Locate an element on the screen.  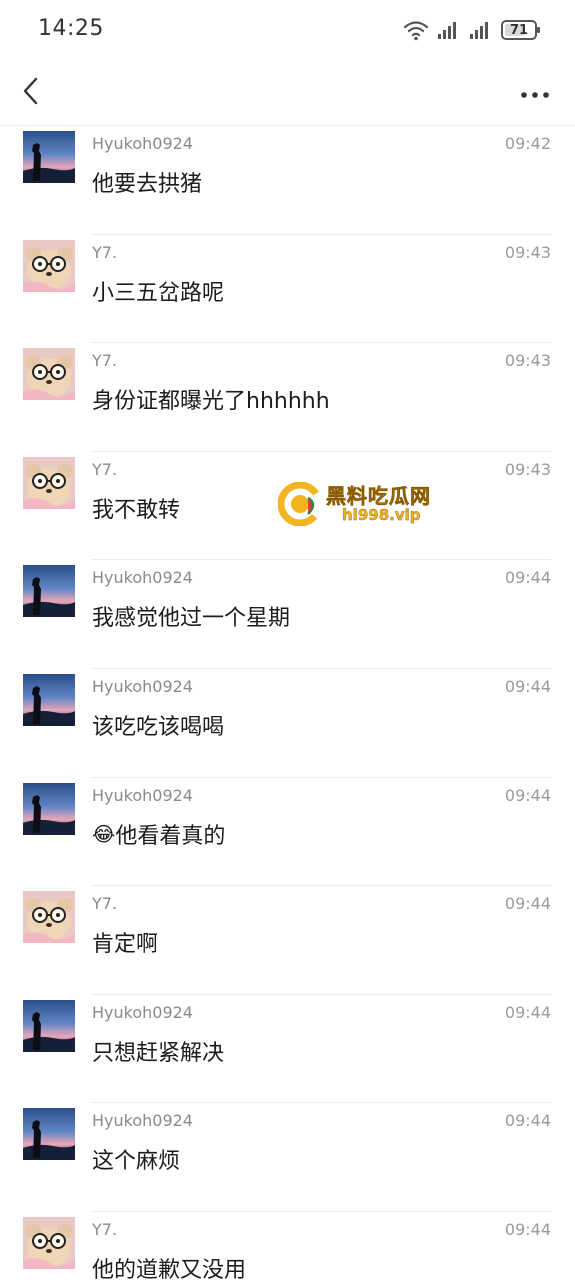
message-text: 肯定啊 is located at coordinates (125, 942).